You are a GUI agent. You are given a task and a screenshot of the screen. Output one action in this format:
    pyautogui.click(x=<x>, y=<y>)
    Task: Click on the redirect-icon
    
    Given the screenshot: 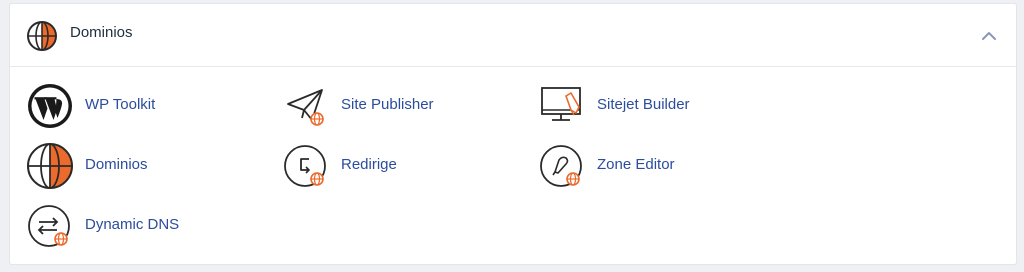 What is the action you would take?
    pyautogui.click(x=305, y=166)
    